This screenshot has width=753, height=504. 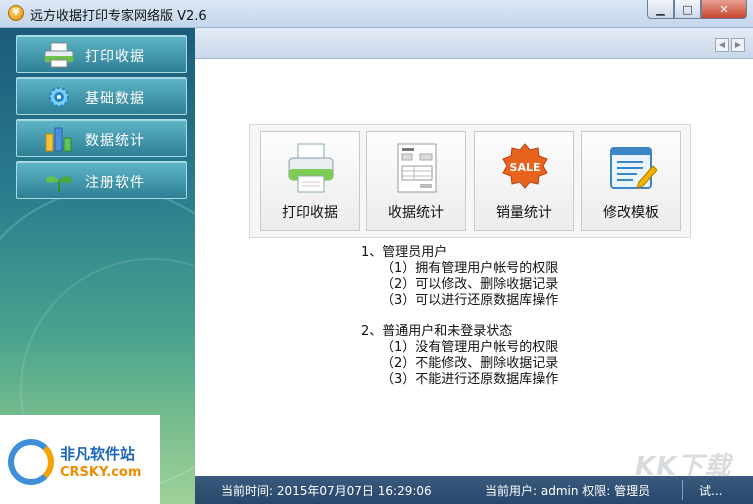 I want to click on admin-permission-line: （2）可以修改、删除收据记录, so click(x=470, y=284).